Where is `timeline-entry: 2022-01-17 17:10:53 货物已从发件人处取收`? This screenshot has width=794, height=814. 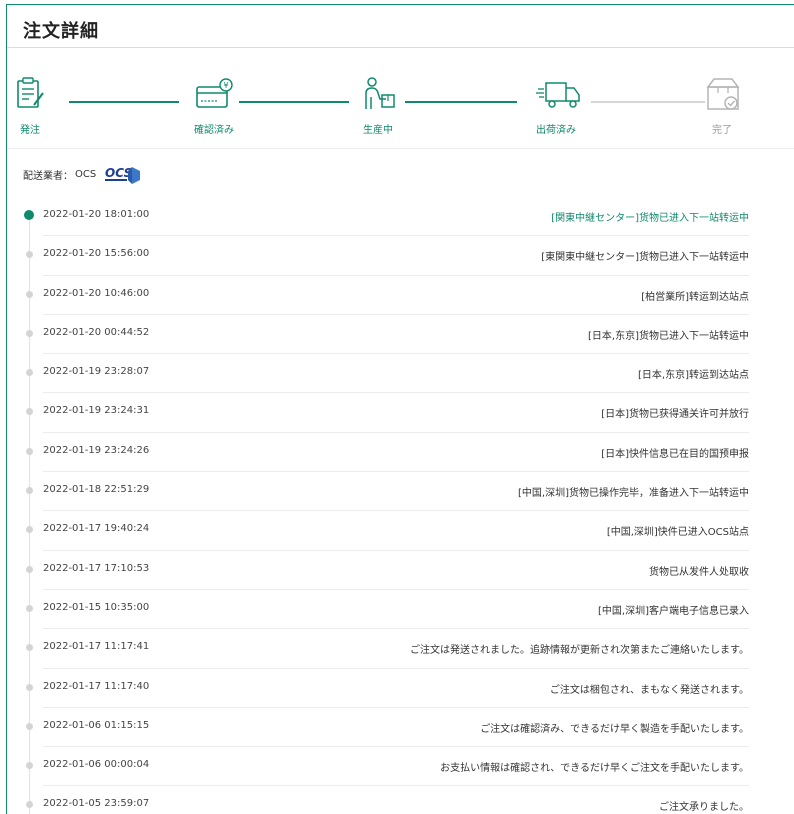 timeline-entry: 2022-01-17 17:10:53 货物已从发件人处取收 is located at coordinates (400, 570).